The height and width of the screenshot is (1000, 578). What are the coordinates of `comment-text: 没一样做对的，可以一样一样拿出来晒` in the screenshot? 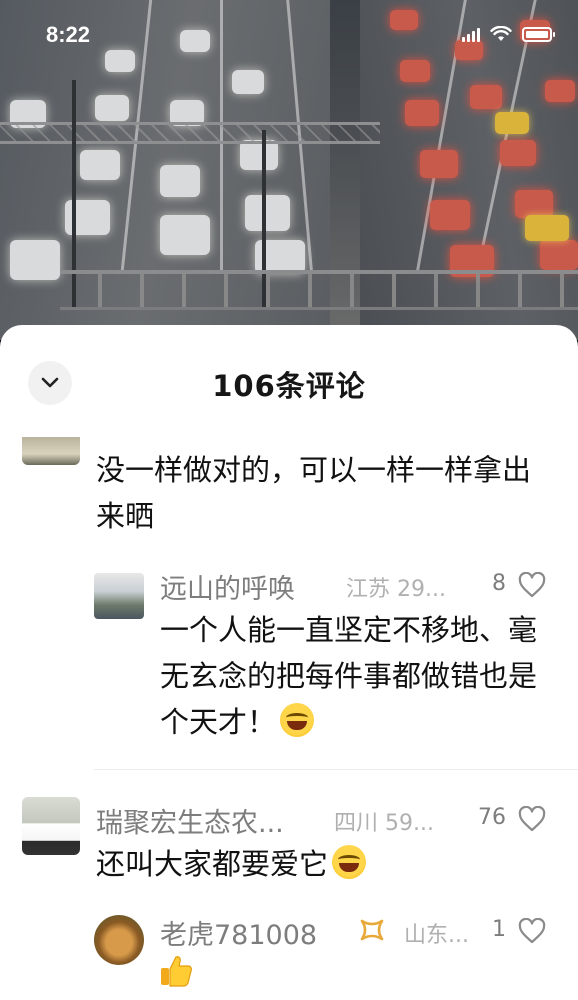 It's located at (314, 493).